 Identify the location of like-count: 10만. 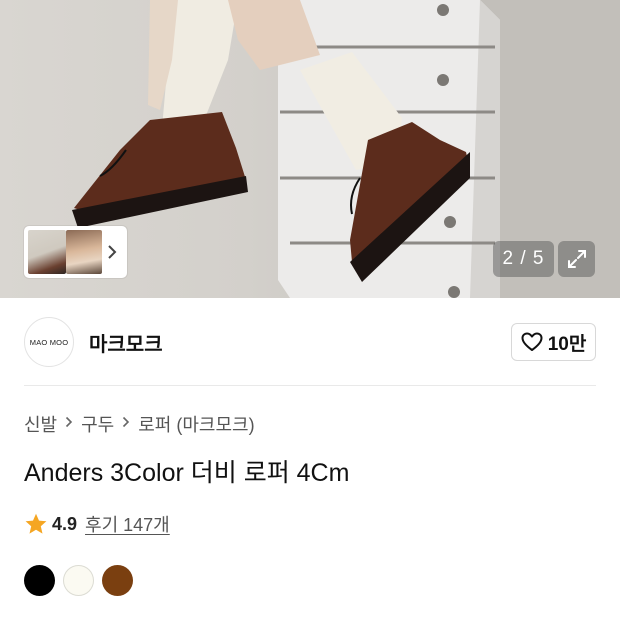
(567, 344).